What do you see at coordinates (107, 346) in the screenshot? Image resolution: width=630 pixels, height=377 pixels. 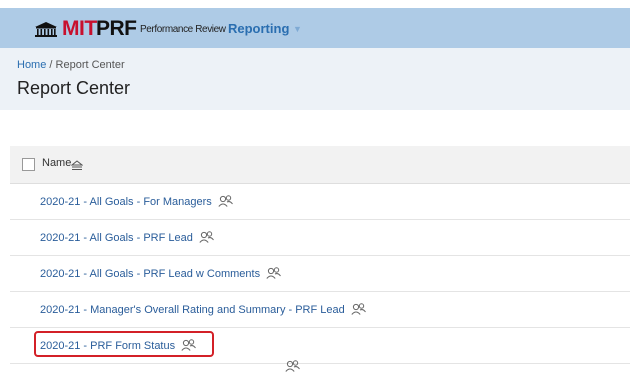 I see `report-link-label: 2020-21 - PRF Form Status` at bounding box center [107, 346].